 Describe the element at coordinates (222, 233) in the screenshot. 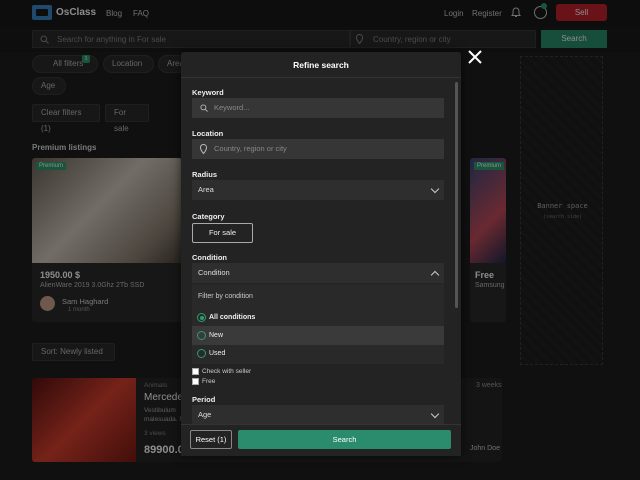

I see `category-button: For sale` at that location.